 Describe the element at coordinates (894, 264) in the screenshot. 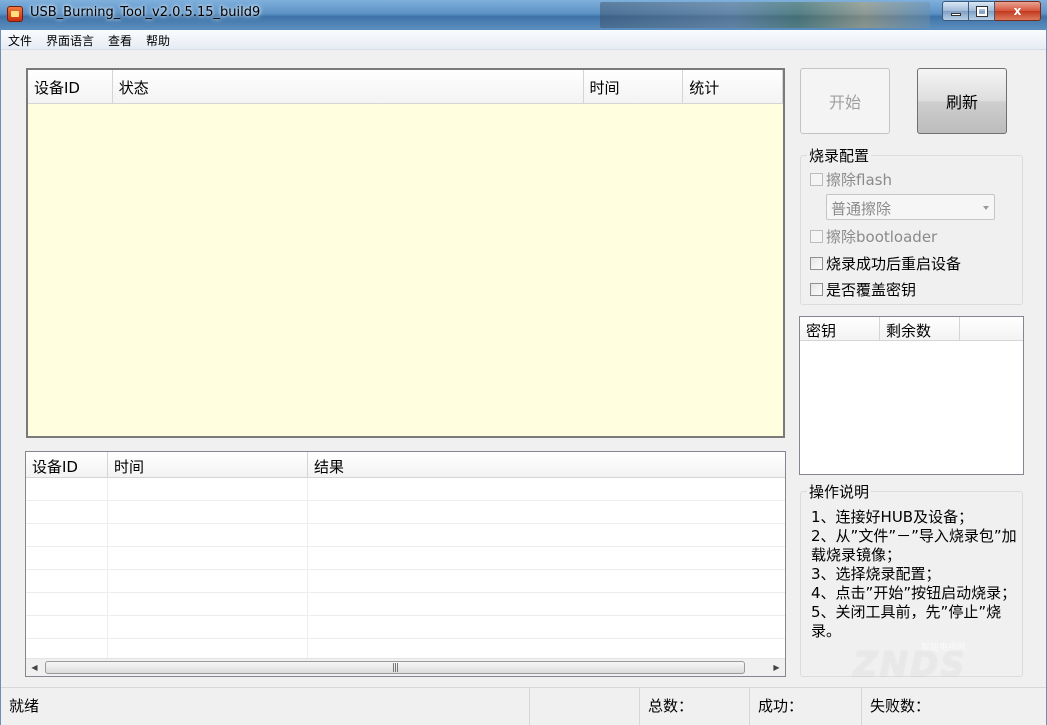

I see `reboot-after-label: 烧录成功后重启设备` at that location.